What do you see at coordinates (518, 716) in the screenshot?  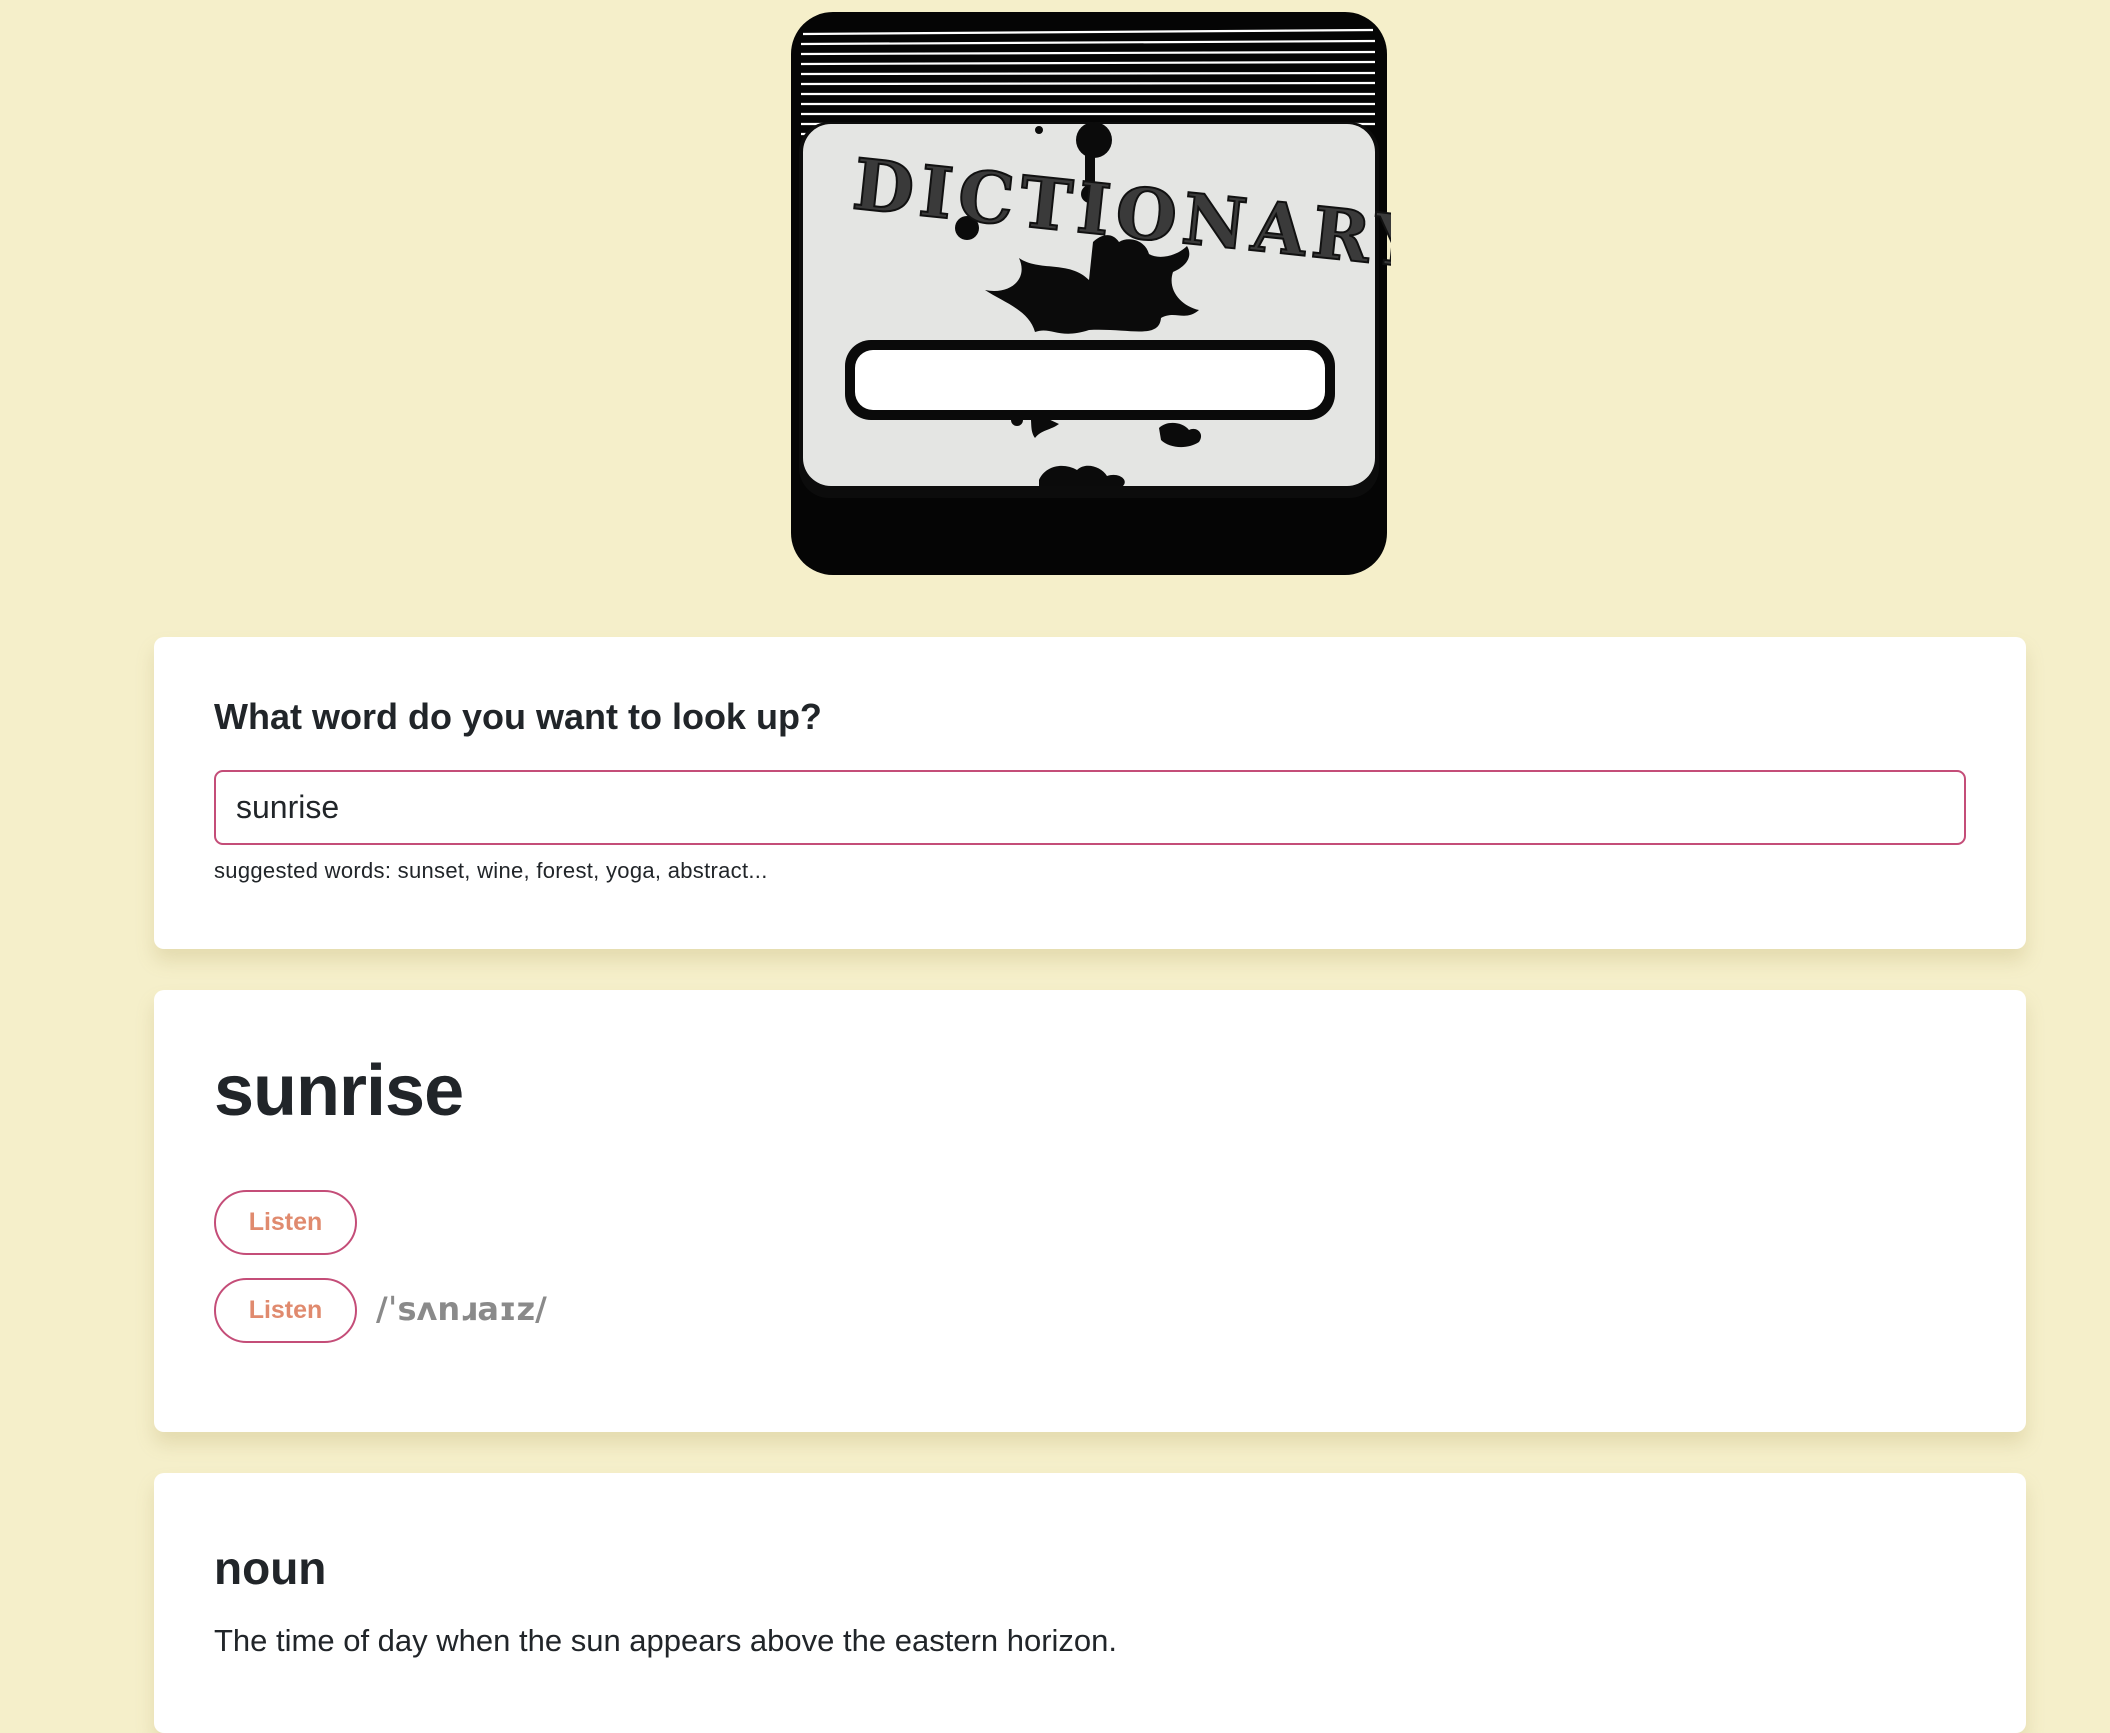 I see `search-heading: What word do you want to look up?` at bounding box center [518, 716].